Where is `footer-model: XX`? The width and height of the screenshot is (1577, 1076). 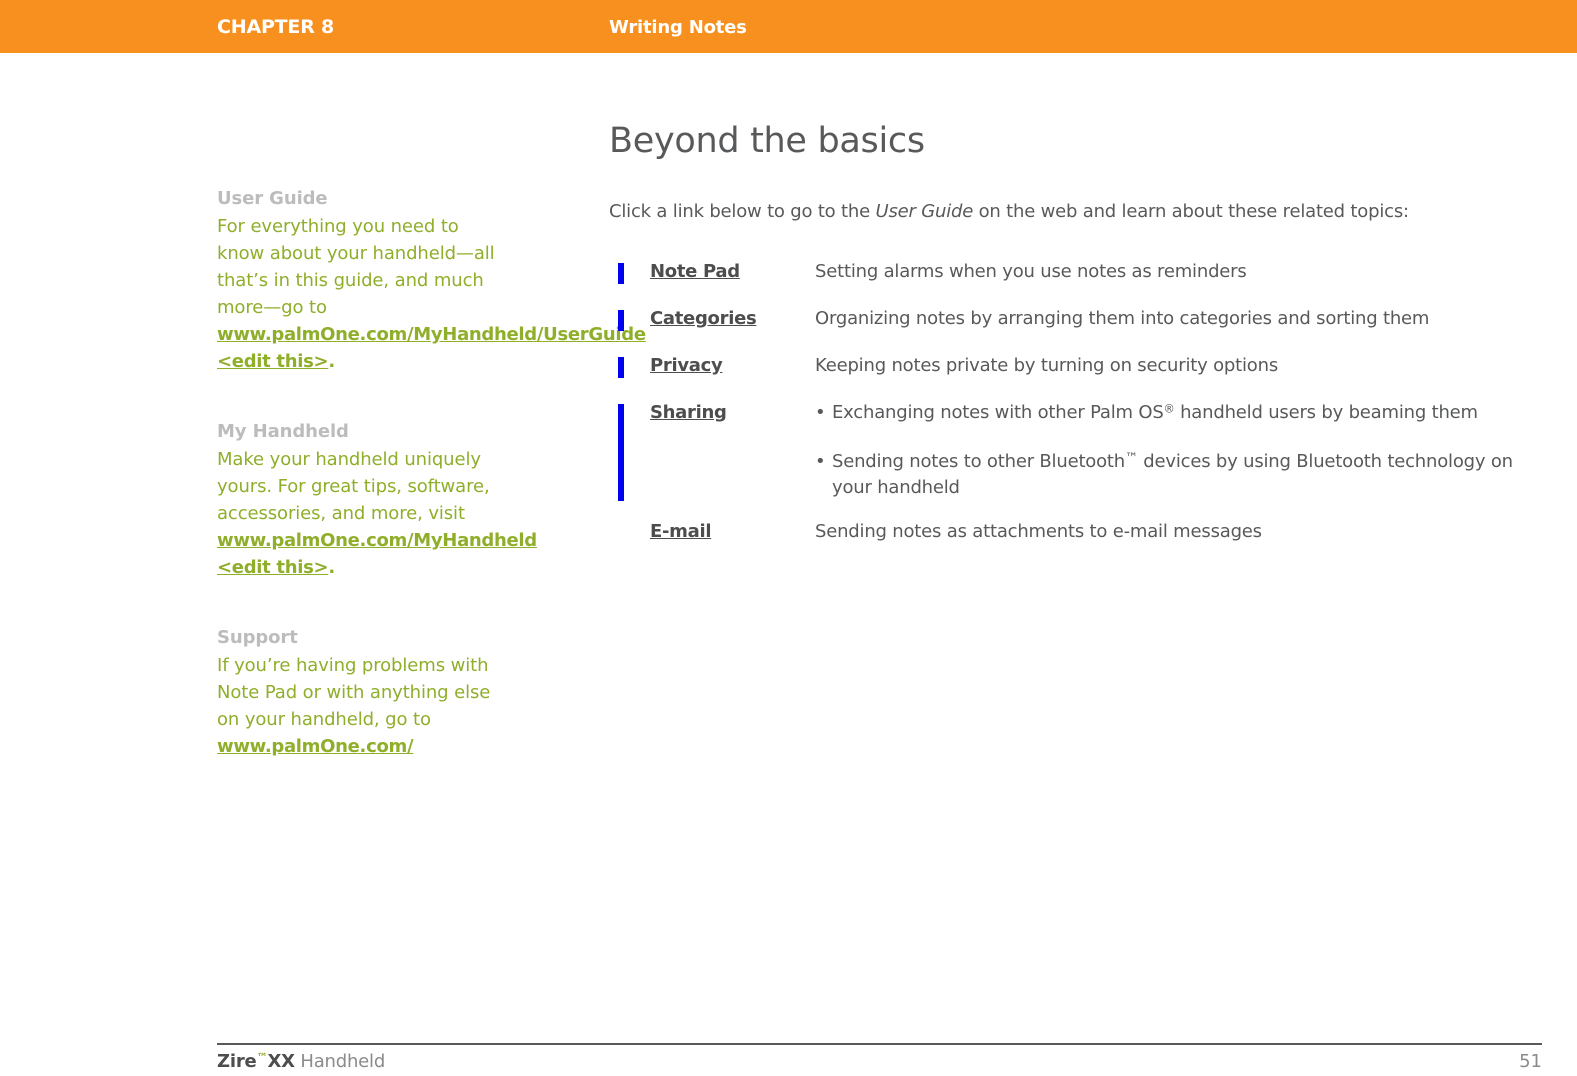 footer-model: XX is located at coordinates (281, 1061).